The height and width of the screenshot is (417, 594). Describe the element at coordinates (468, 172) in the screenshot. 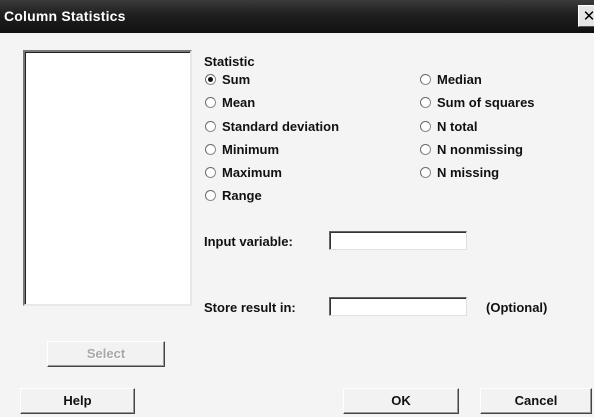

I see `radio-label: N missing` at that location.